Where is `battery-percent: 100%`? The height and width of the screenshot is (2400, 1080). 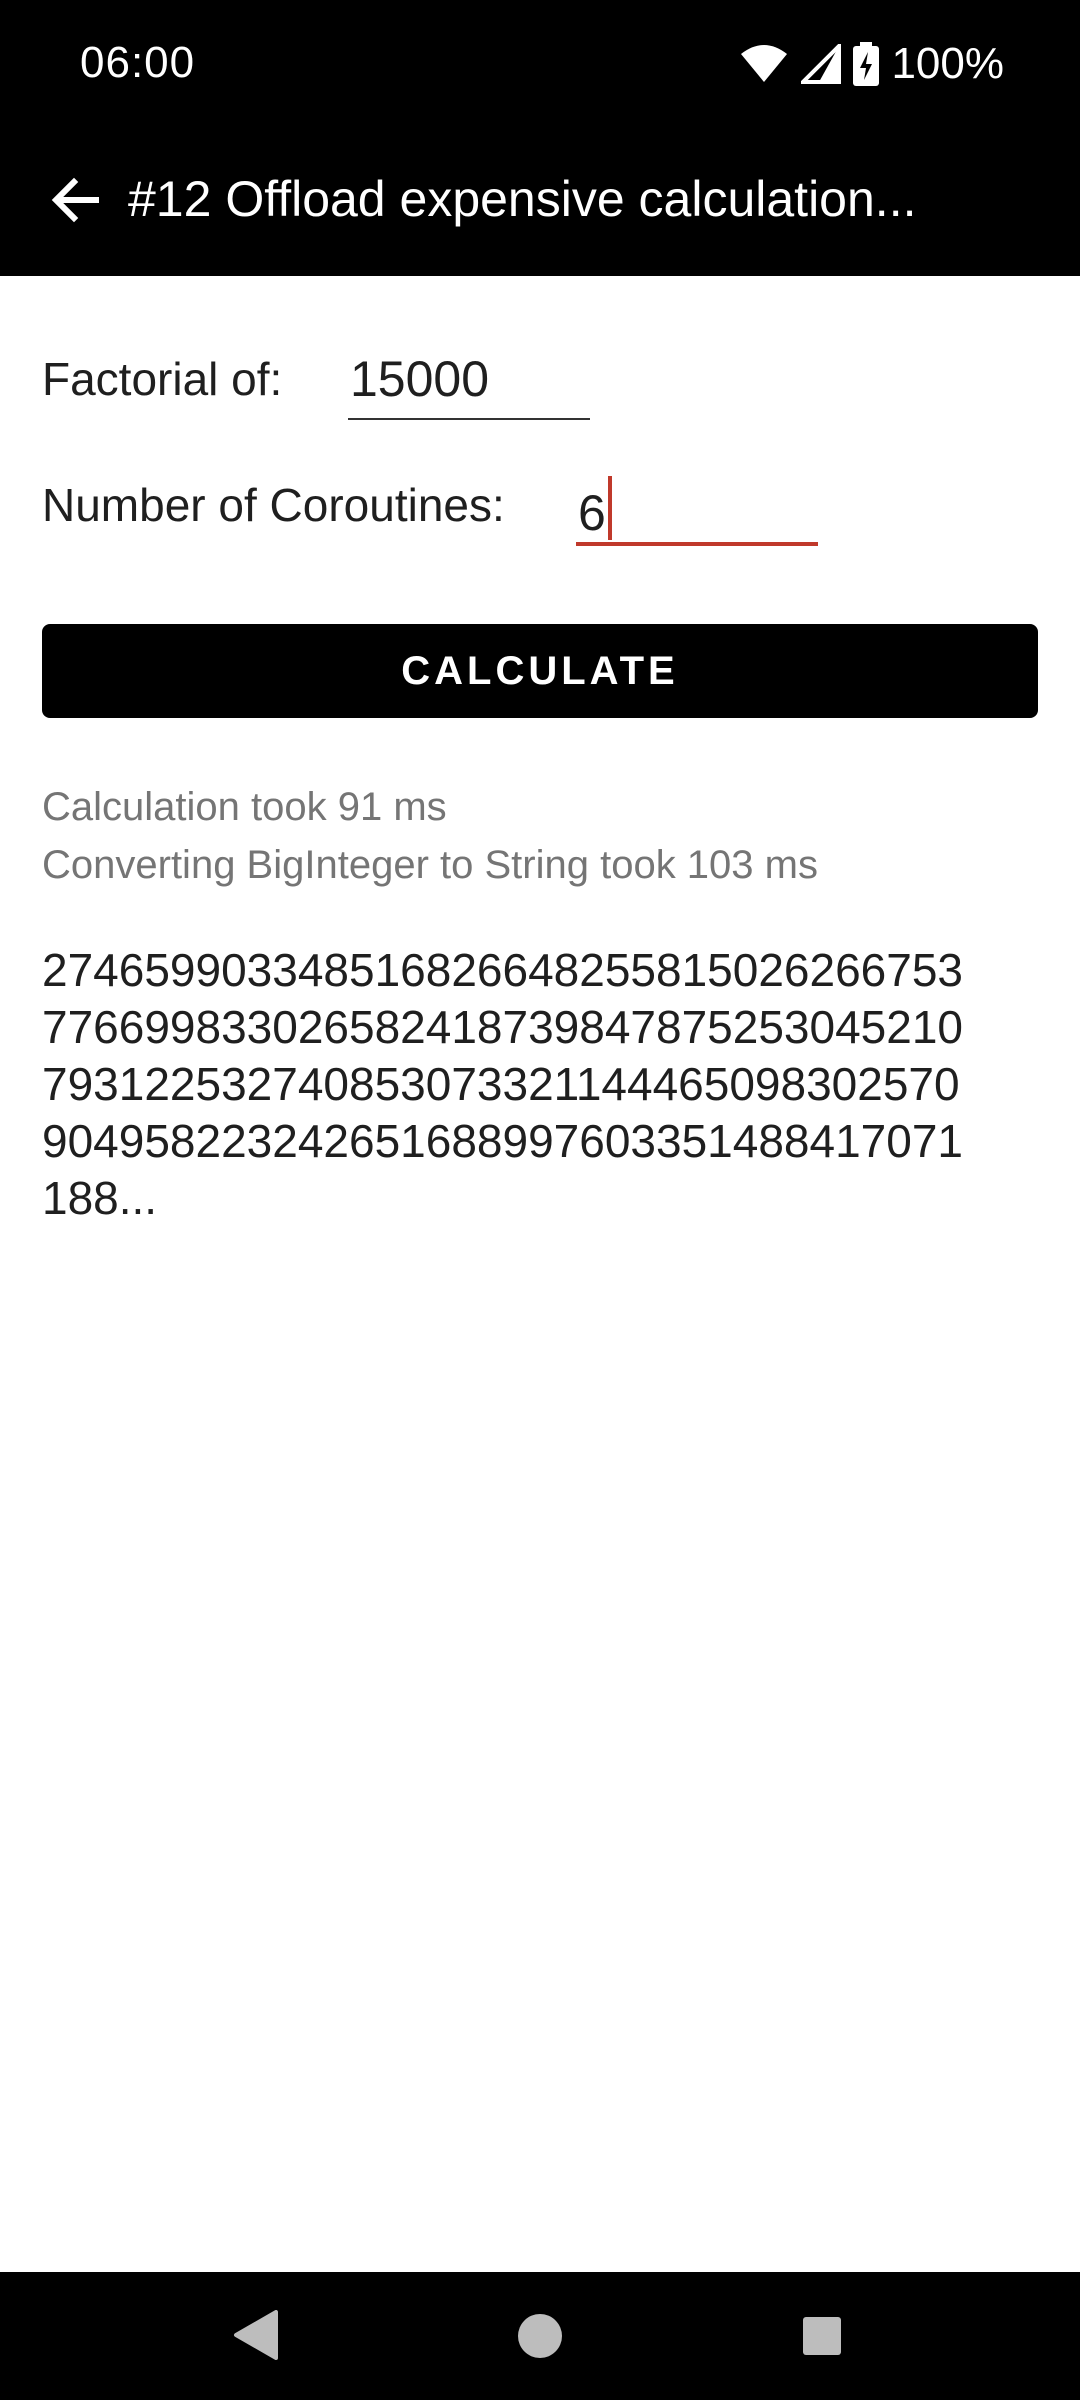
battery-percent: 100% is located at coordinates (947, 63).